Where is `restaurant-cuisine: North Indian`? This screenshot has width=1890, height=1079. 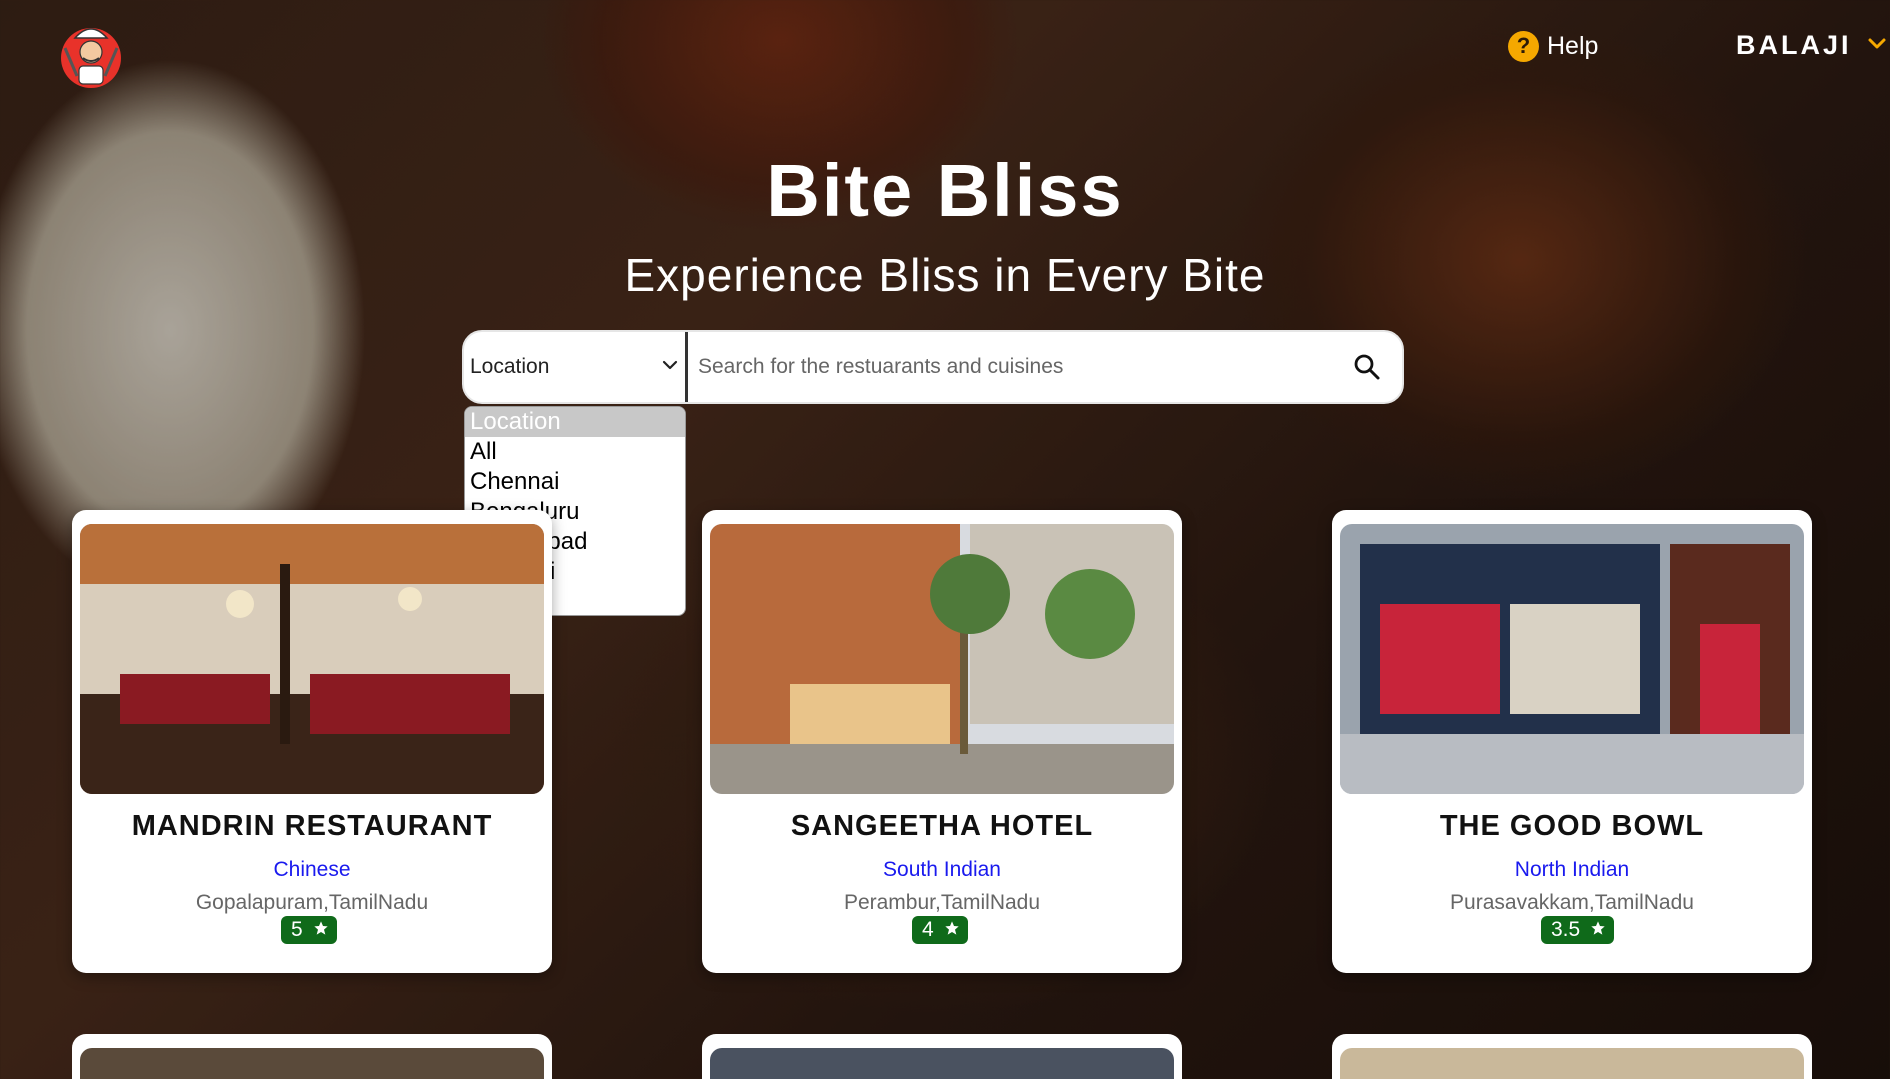 restaurant-cuisine: North Indian is located at coordinates (1572, 870).